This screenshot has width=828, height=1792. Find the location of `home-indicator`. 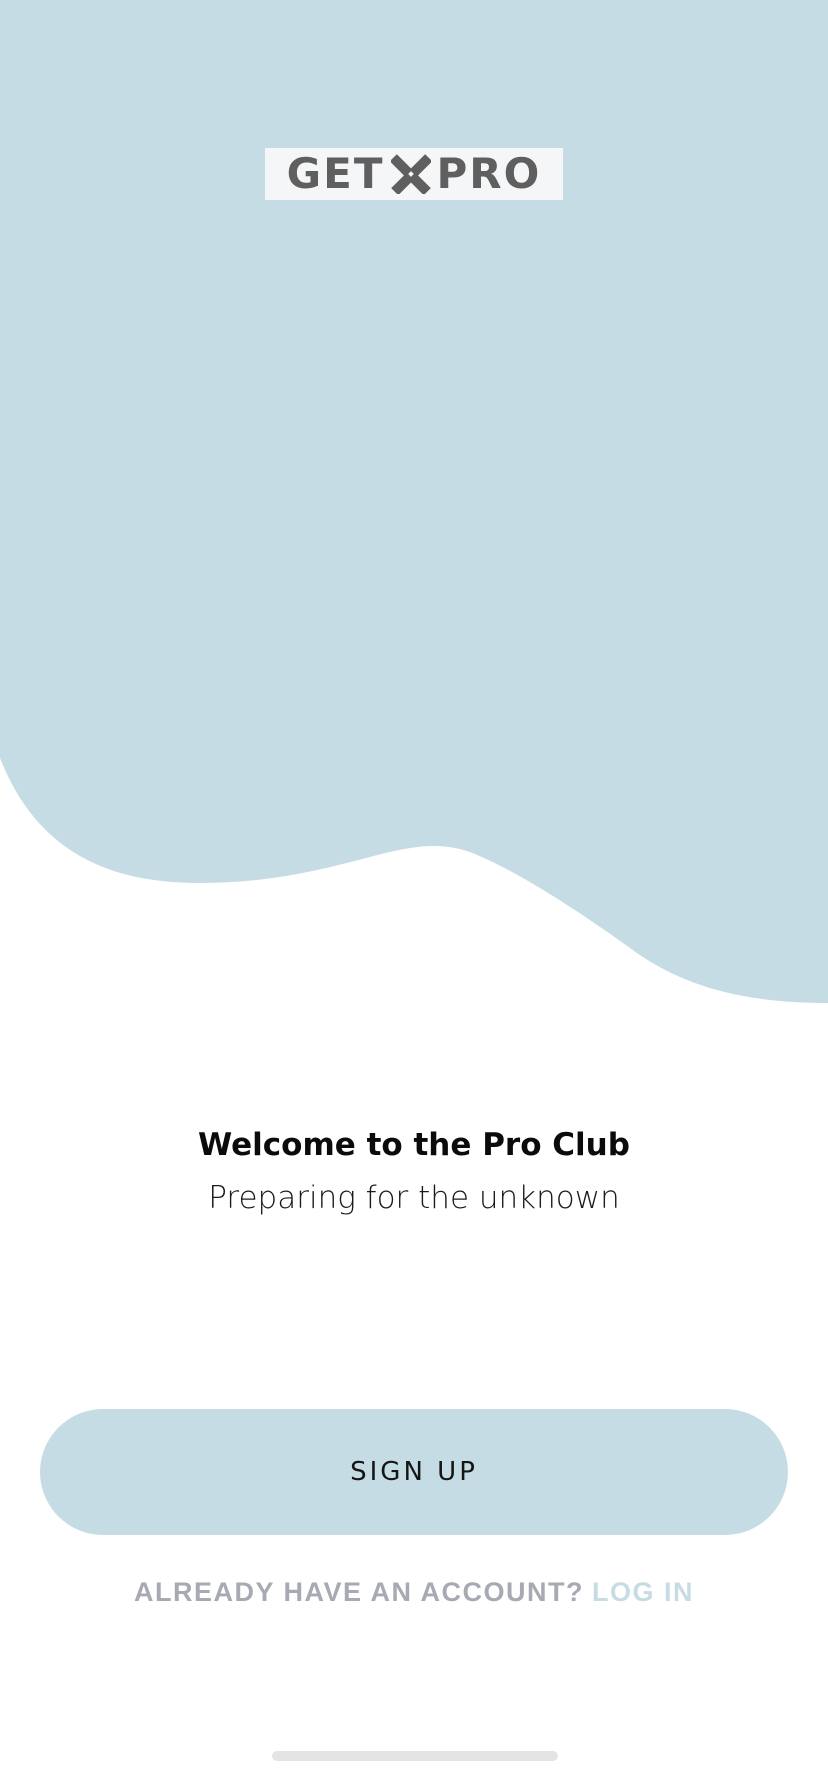

home-indicator is located at coordinates (415, 1756).